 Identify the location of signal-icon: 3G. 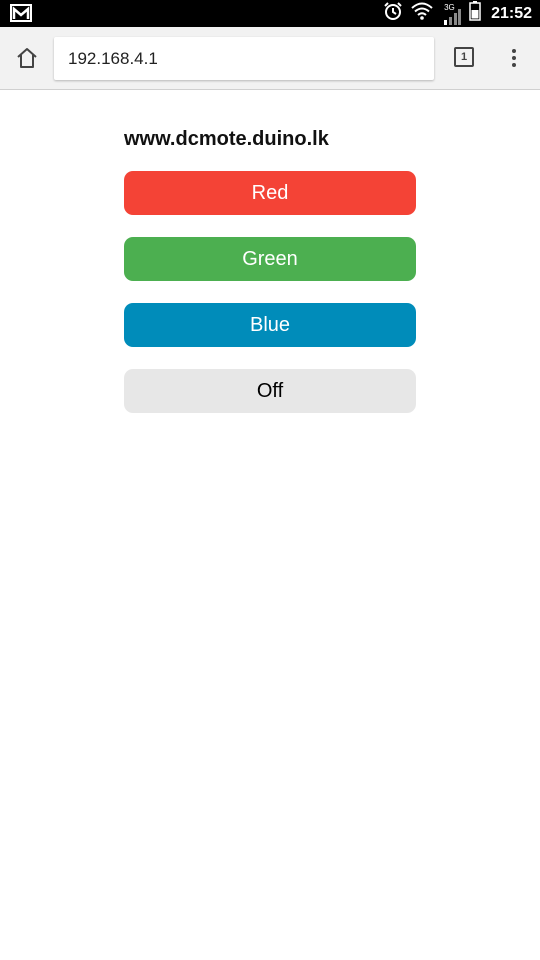
(451, 14).